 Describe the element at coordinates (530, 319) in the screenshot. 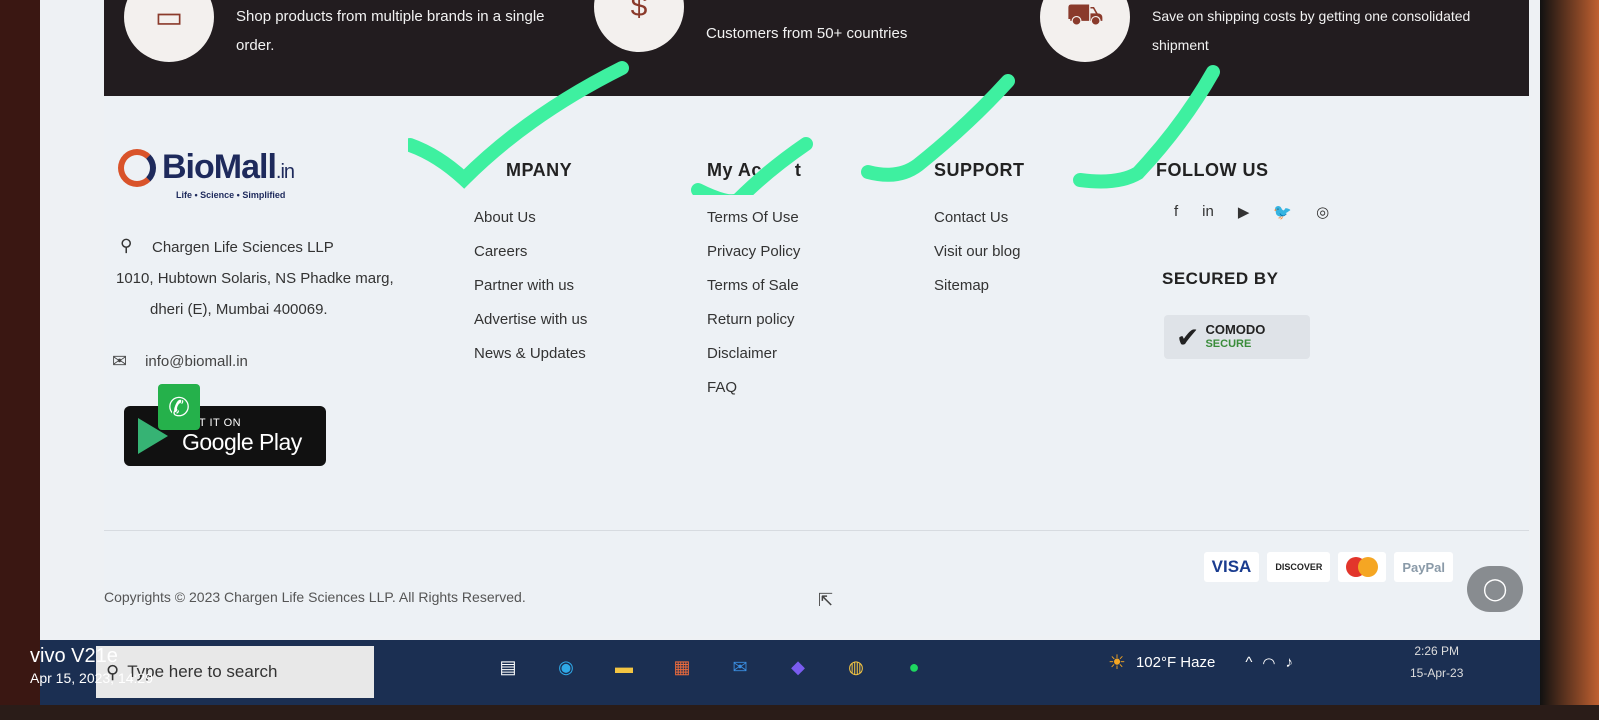

I see `footer-link-advertise: Advertise with us` at that location.